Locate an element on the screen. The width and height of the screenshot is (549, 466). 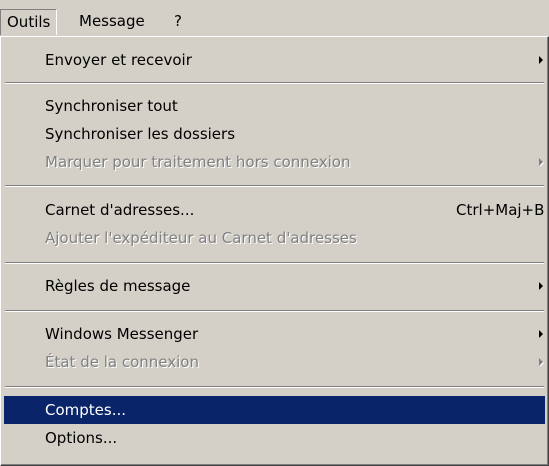
menu-outils: Outils is located at coordinates (29, 22).